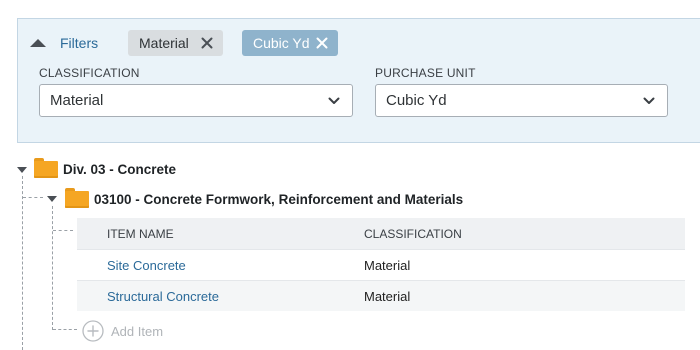 The width and height of the screenshot is (700, 350). What do you see at coordinates (163, 296) in the screenshot?
I see `item-name-link: Structural Concrete` at bounding box center [163, 296].